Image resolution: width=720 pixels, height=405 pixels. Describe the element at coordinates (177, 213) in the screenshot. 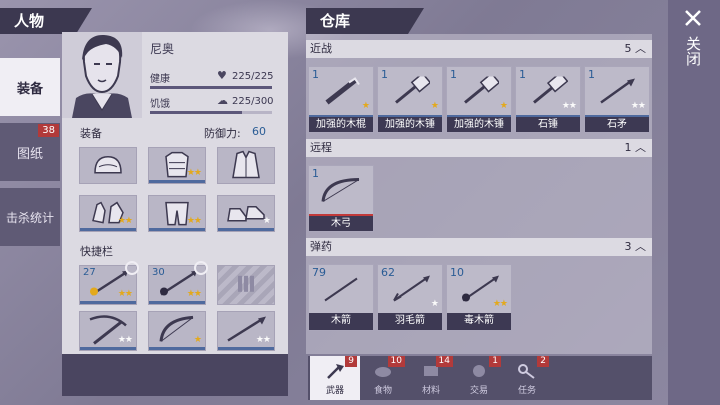

I see `equip-slot-pants: ★★` at that location.